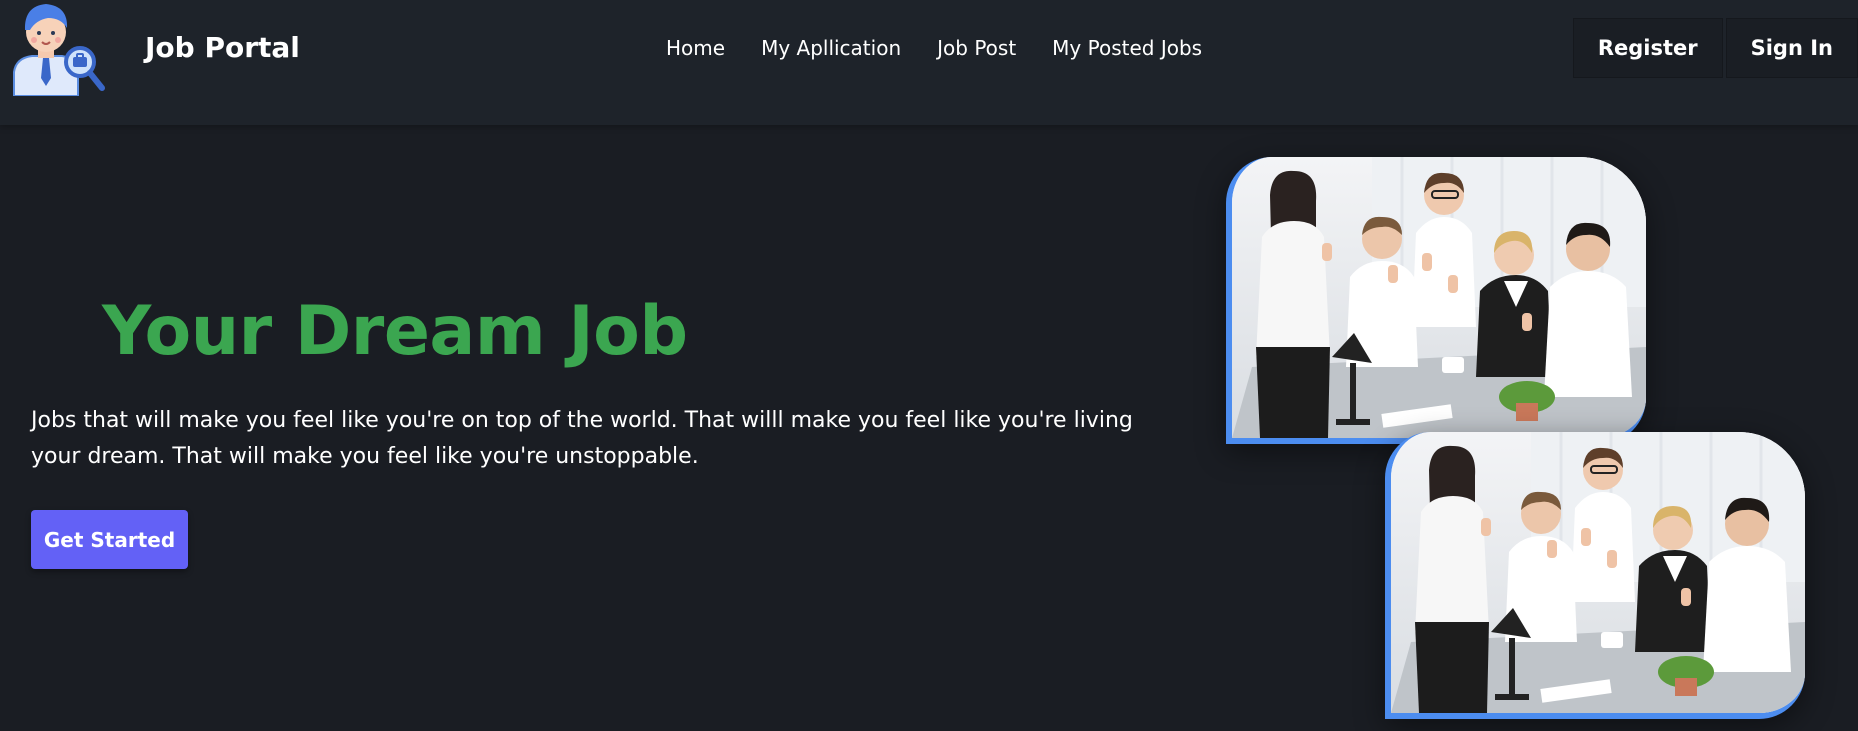  Describe the element at coordinates (222, 48) in the screenshot. I see `brand-name: Job Portal` at that location.